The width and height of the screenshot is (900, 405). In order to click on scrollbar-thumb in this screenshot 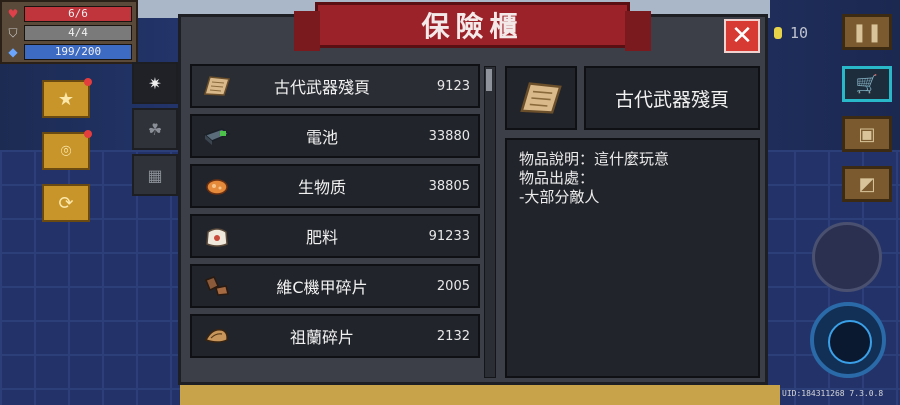, I will do `click(489, 80)`.